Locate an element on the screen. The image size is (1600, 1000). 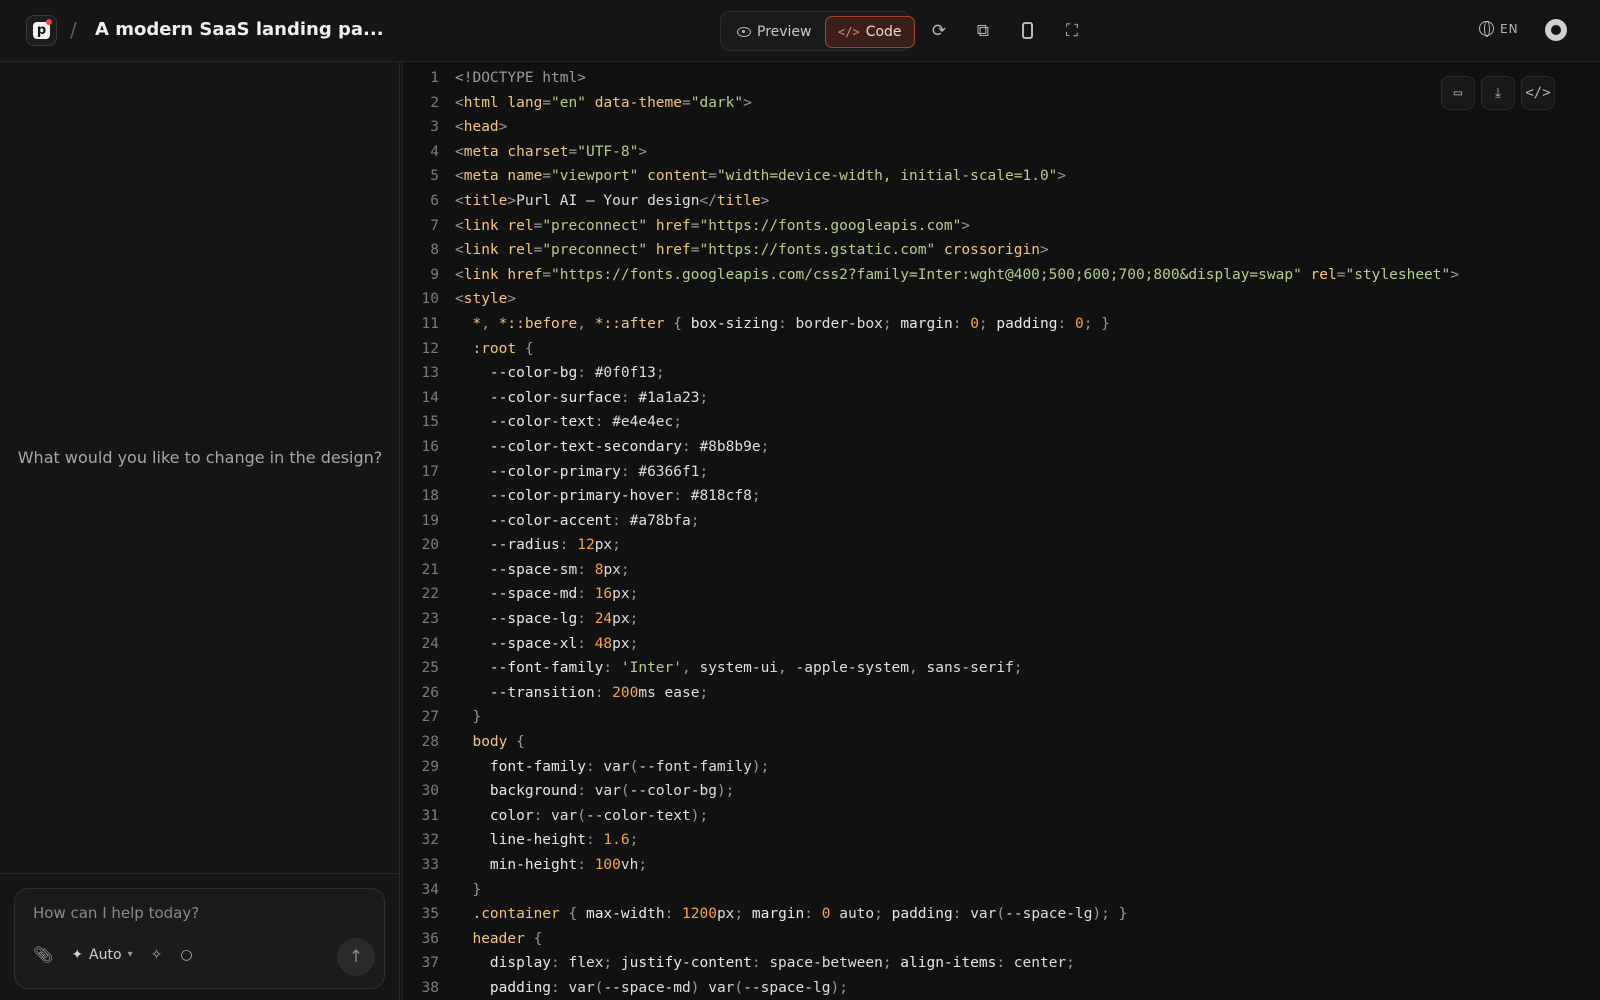
code-token: > is located at coordinates (1454, 274).